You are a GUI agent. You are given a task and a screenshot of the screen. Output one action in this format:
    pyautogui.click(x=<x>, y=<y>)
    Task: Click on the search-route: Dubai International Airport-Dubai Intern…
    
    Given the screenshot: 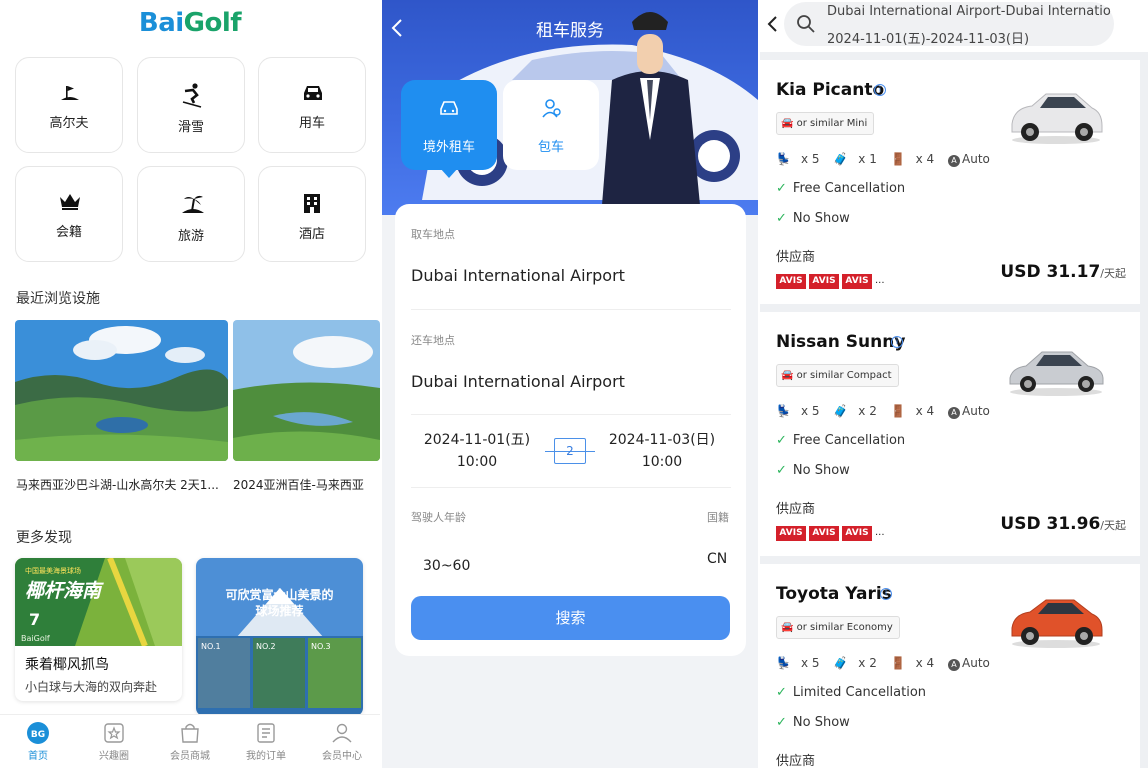 What is the action you would take?
    pyautogui.click(x=969, y=11)
    